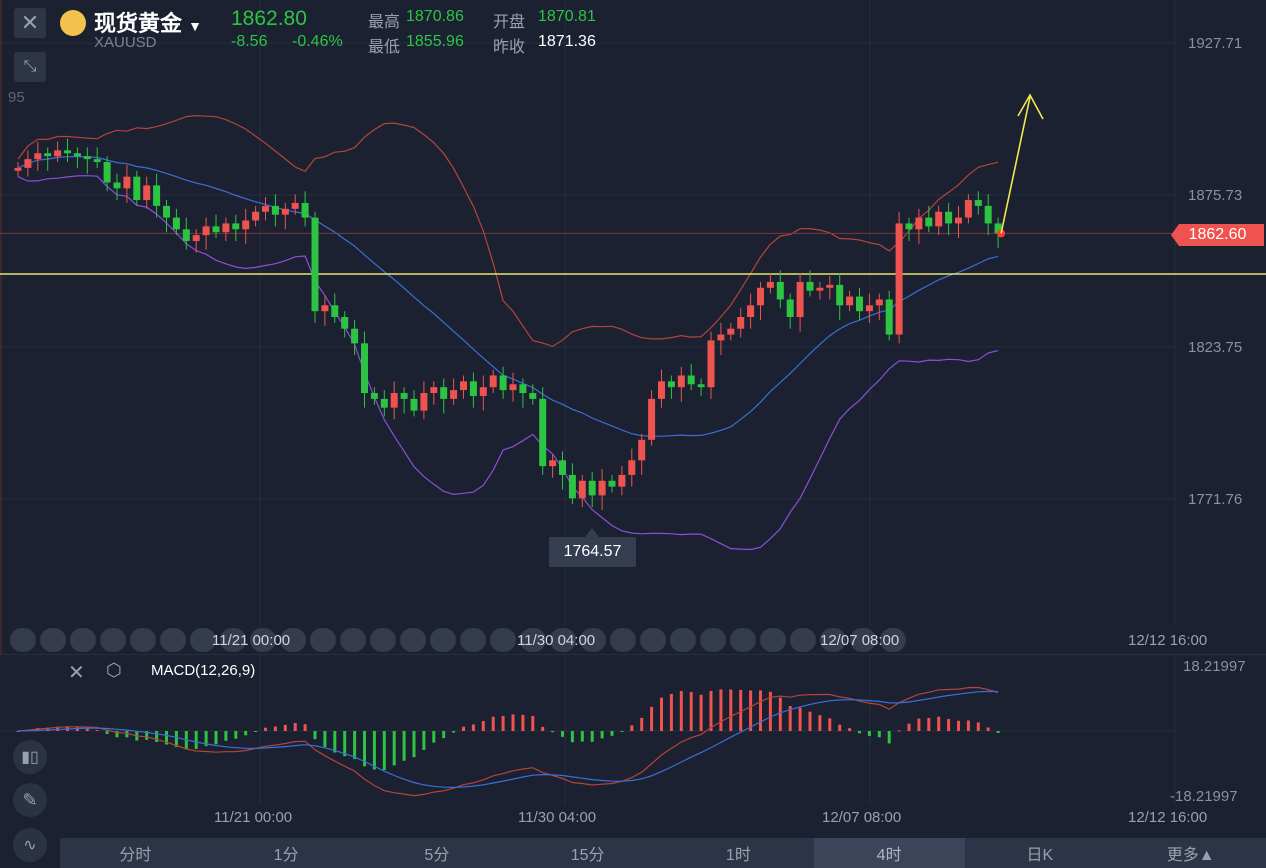 This screenshot has height=868, width=1266. Describe the element at coordinates (384, 22) in the screenshot. I see `high-label: 最高` at that location.